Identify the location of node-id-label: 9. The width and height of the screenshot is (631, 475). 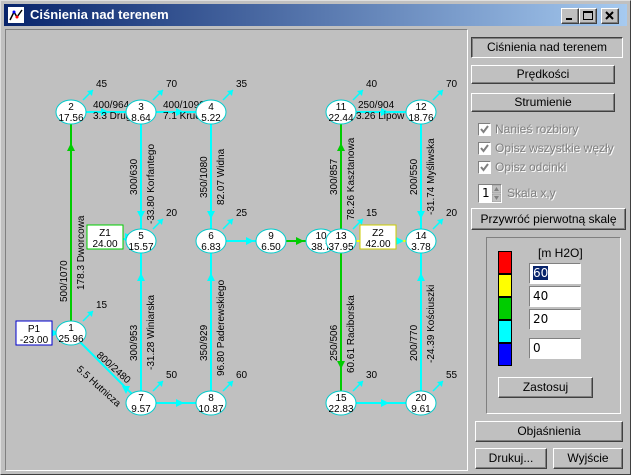
(271, 236).